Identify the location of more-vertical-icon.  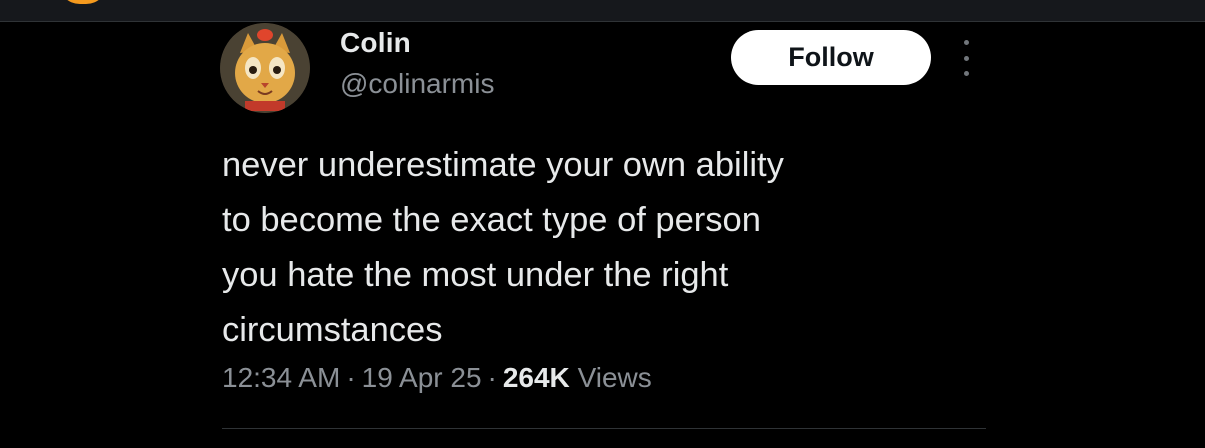
(966, 58).